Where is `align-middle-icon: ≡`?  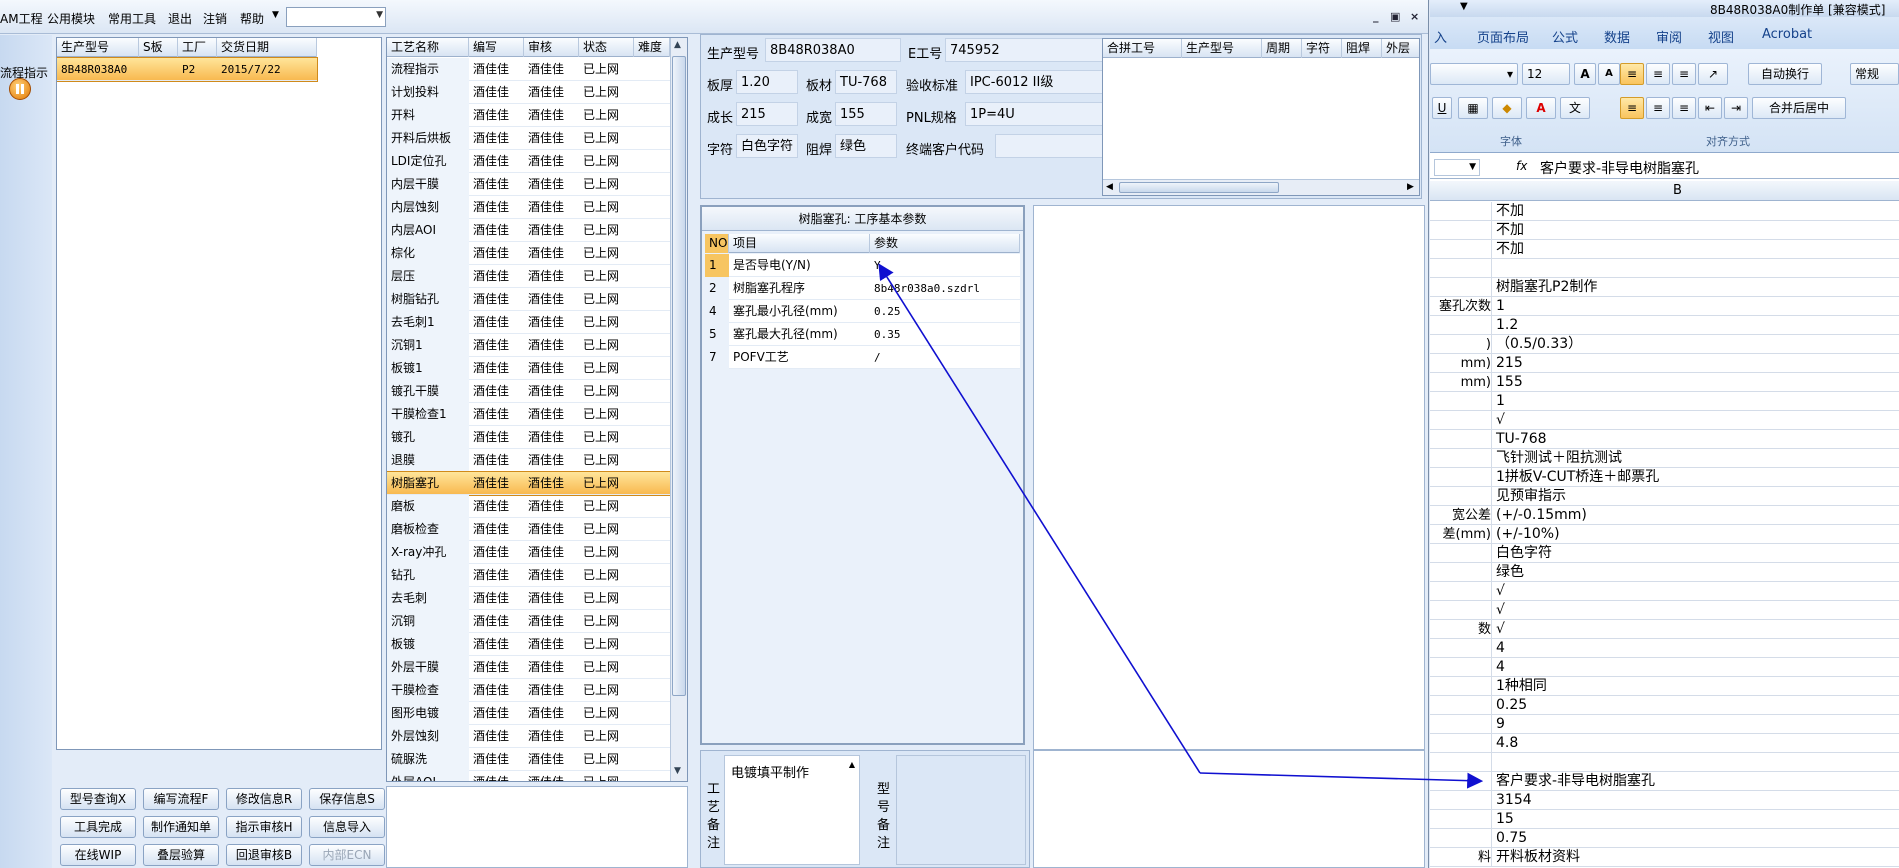 align-middle-icon: ≡ is located at coordinates (1658, 74).